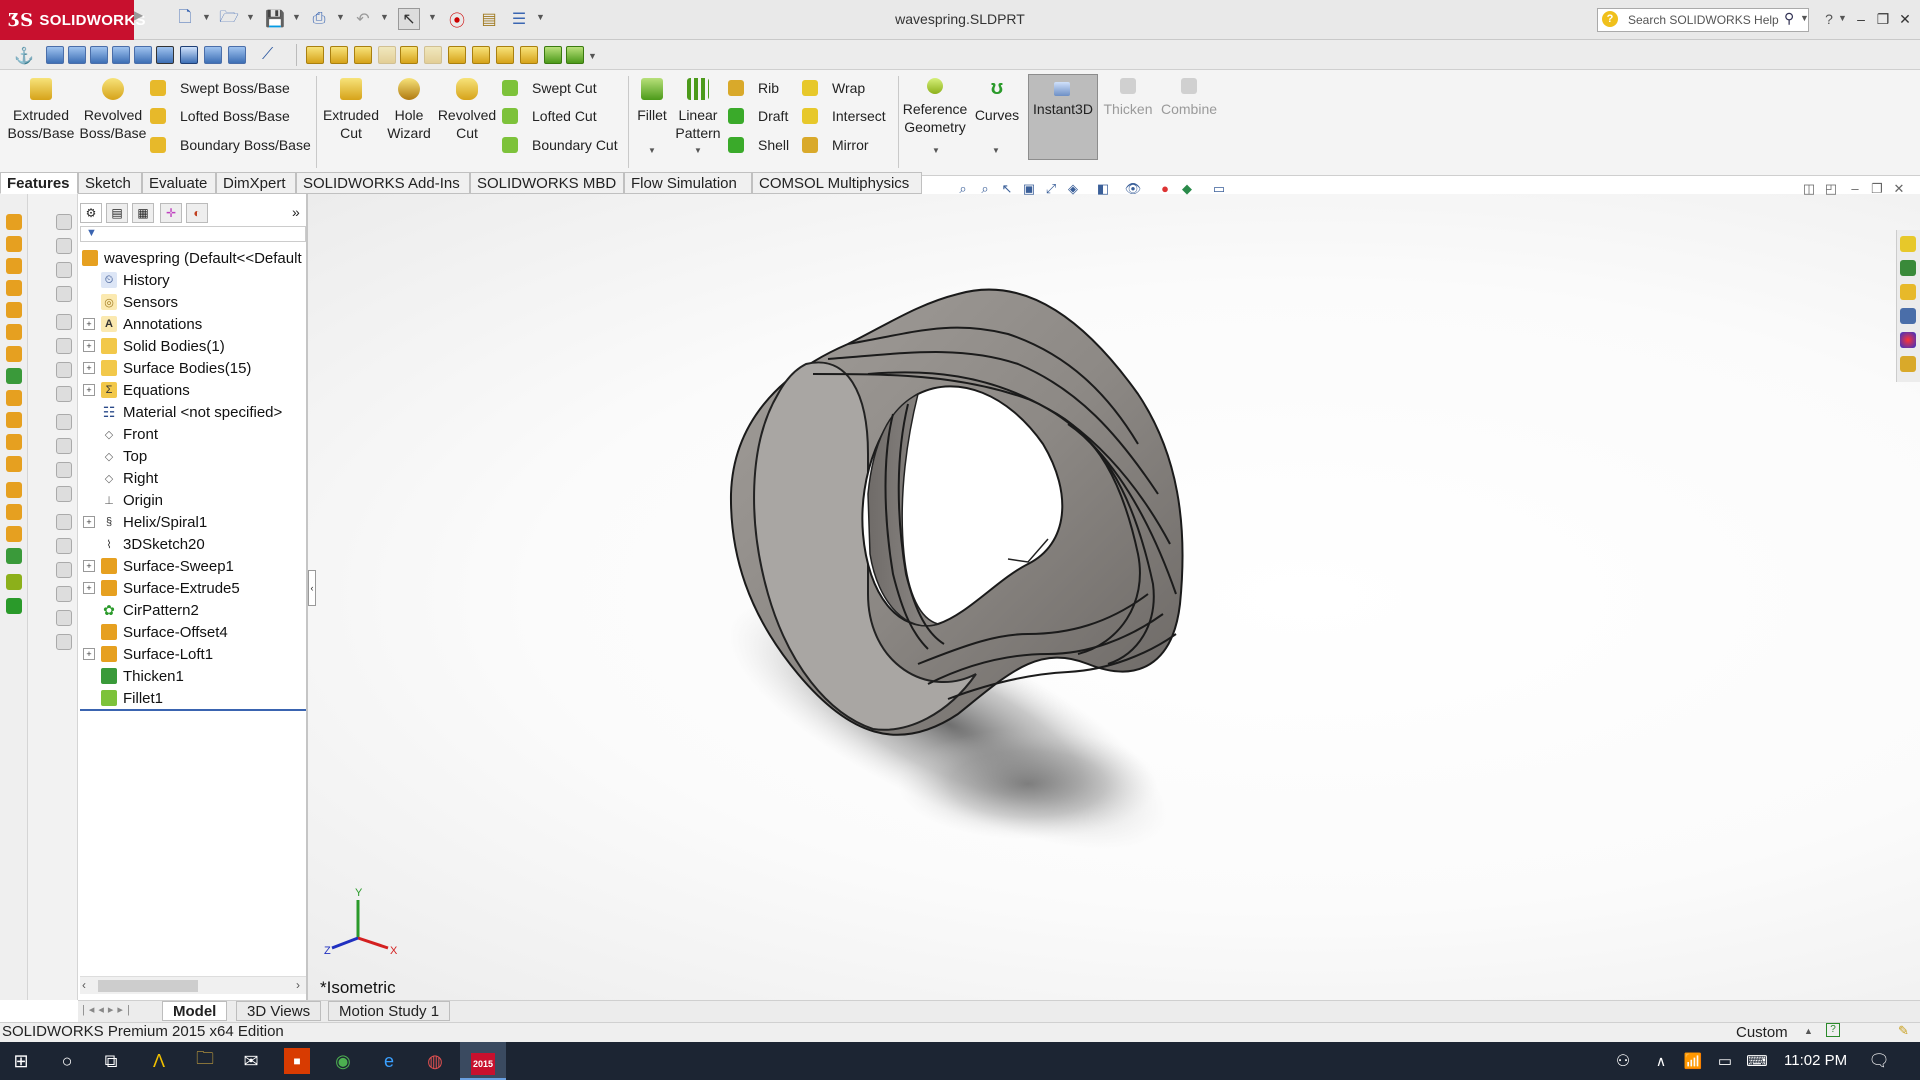 The width and height of the screenshot is (1920, 1080). Describe the element at coordinates (14, 464) in the screenshot. I see `fill-surface-icon` at that location.